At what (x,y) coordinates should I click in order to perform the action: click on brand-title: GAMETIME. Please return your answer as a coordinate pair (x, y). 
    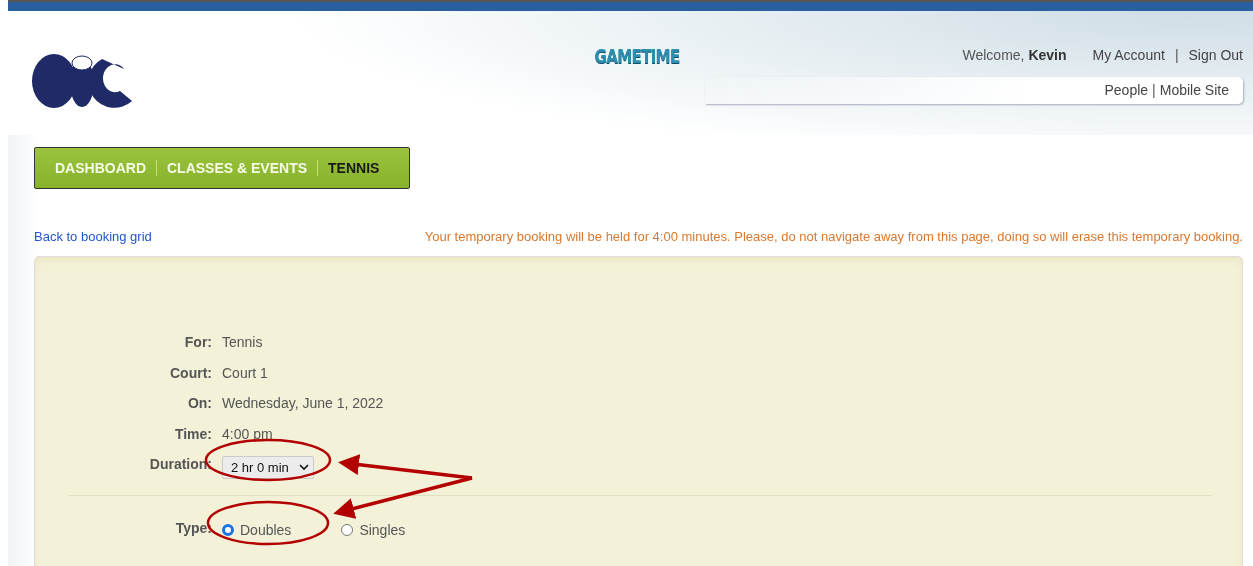
    Looking at the image, I should click on (637, 56).